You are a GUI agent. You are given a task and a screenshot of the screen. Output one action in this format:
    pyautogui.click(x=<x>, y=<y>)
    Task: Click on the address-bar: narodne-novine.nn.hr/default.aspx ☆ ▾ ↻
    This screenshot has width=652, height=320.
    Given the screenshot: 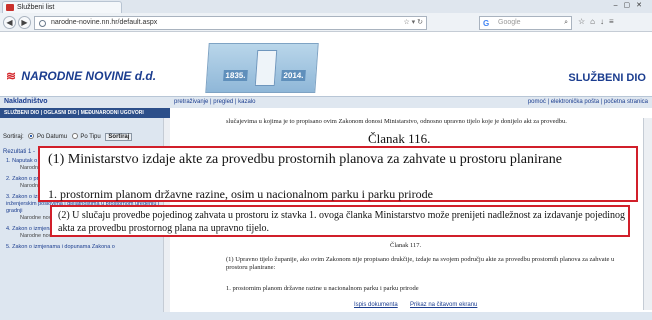 What is the action you would take?
    pyautogui.click(x=230, y=23)
    